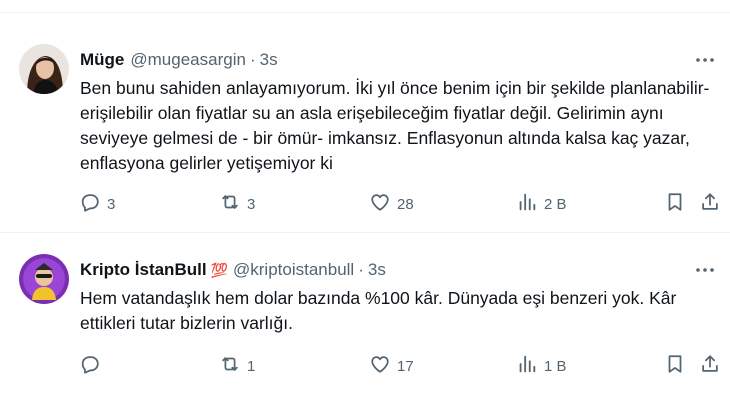 Image resolution: width=730 pixels, height=420 pixels. I want to click on tweet-header: Müge @mugeasargin · 3s, so click(385, 60).